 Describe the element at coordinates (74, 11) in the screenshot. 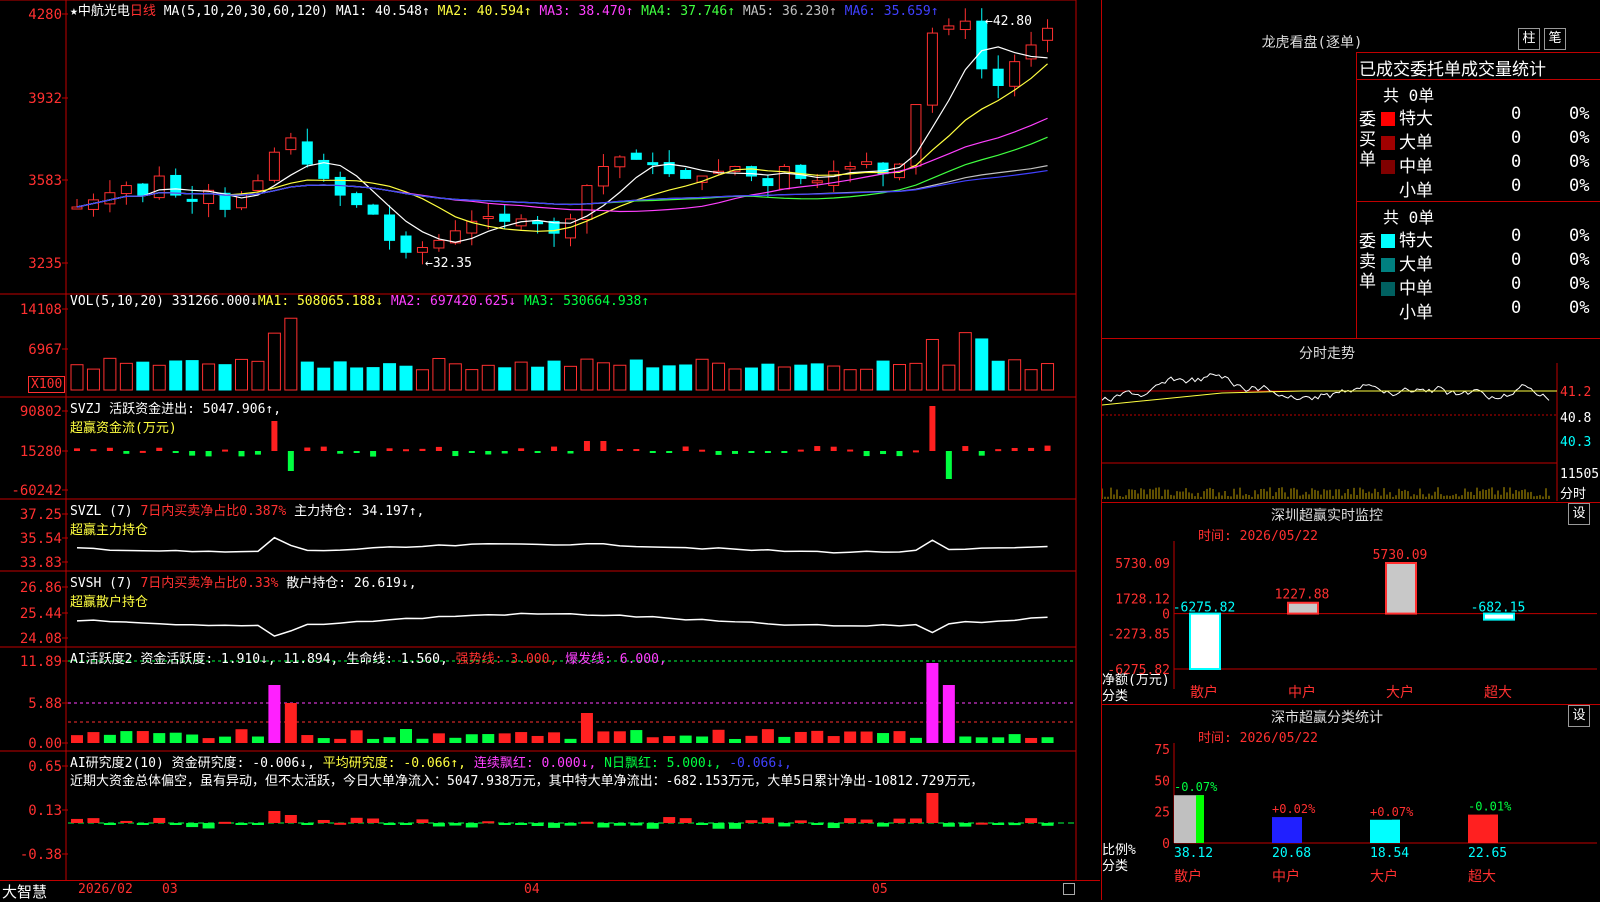

I see `star-icon: ★` at that location.